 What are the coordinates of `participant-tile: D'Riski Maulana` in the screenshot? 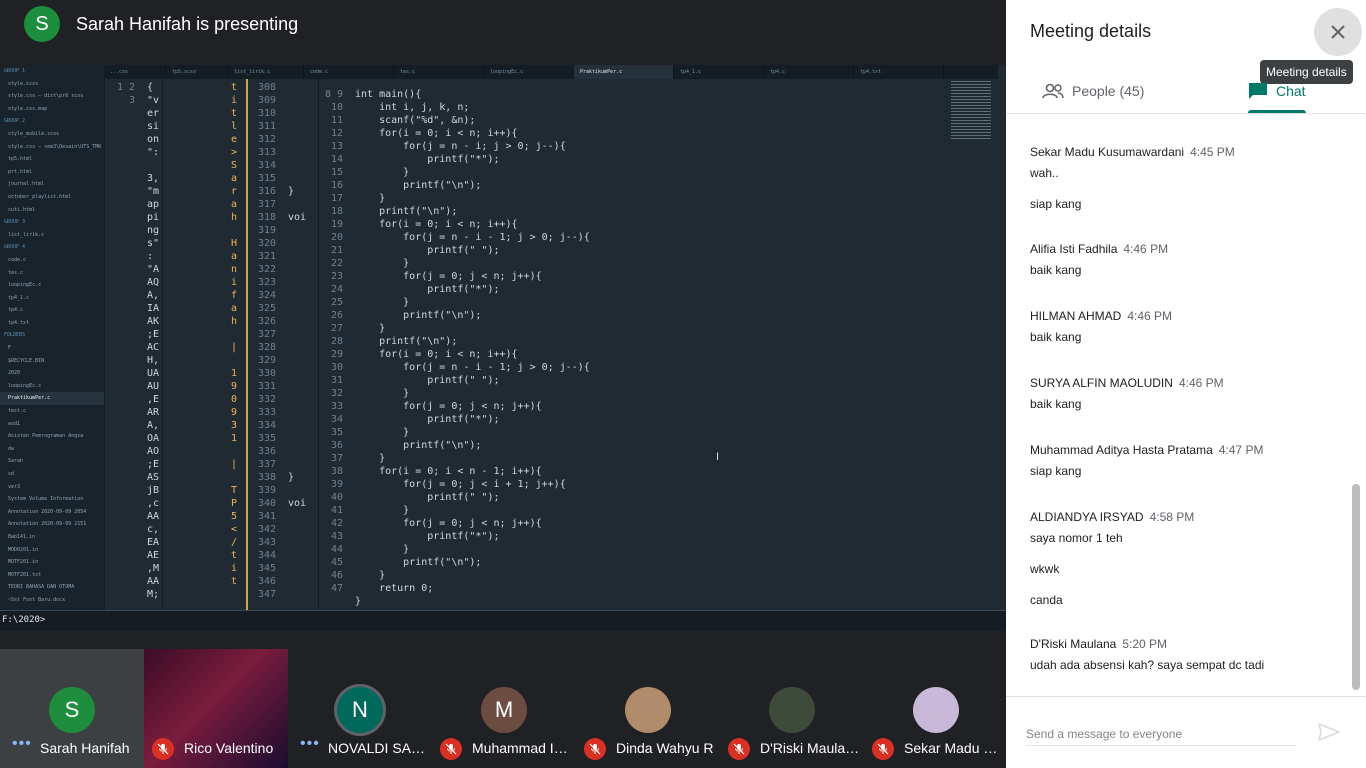 It's located at (792, 708).